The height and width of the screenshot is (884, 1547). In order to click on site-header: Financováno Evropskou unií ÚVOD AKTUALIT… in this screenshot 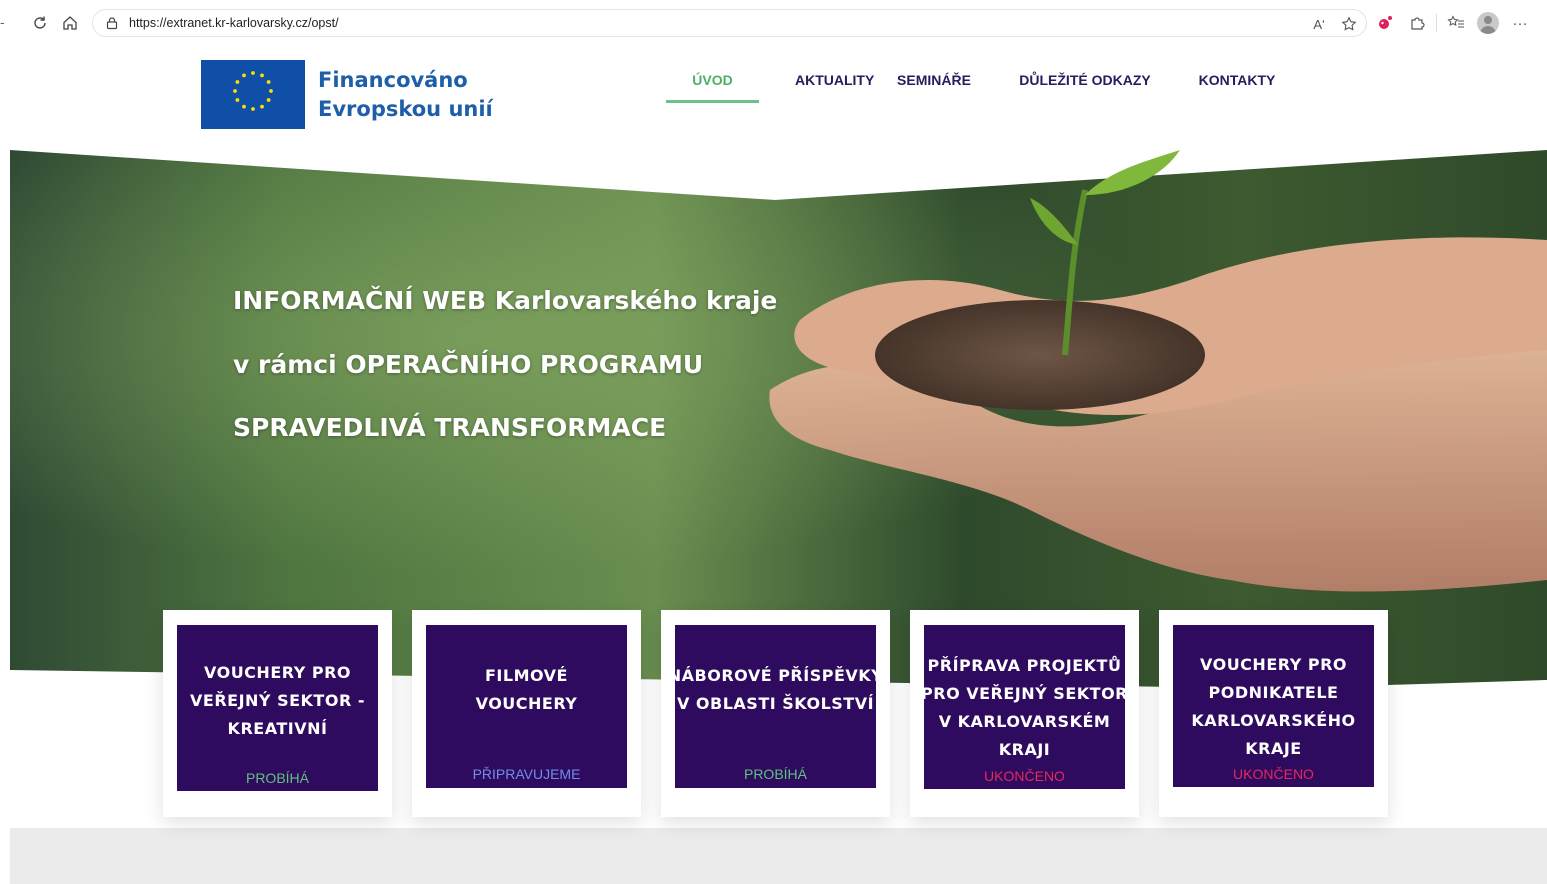, I will do `click(773, 98)`.